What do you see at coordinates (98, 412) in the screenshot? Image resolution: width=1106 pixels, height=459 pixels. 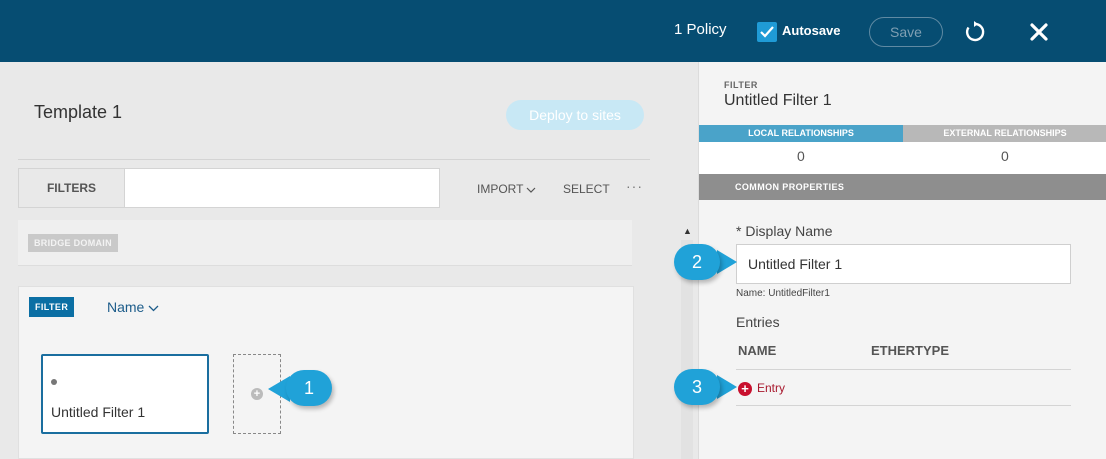 I see `filter-card-label: Untitled Filter 1` at bounding box center [98, 412].